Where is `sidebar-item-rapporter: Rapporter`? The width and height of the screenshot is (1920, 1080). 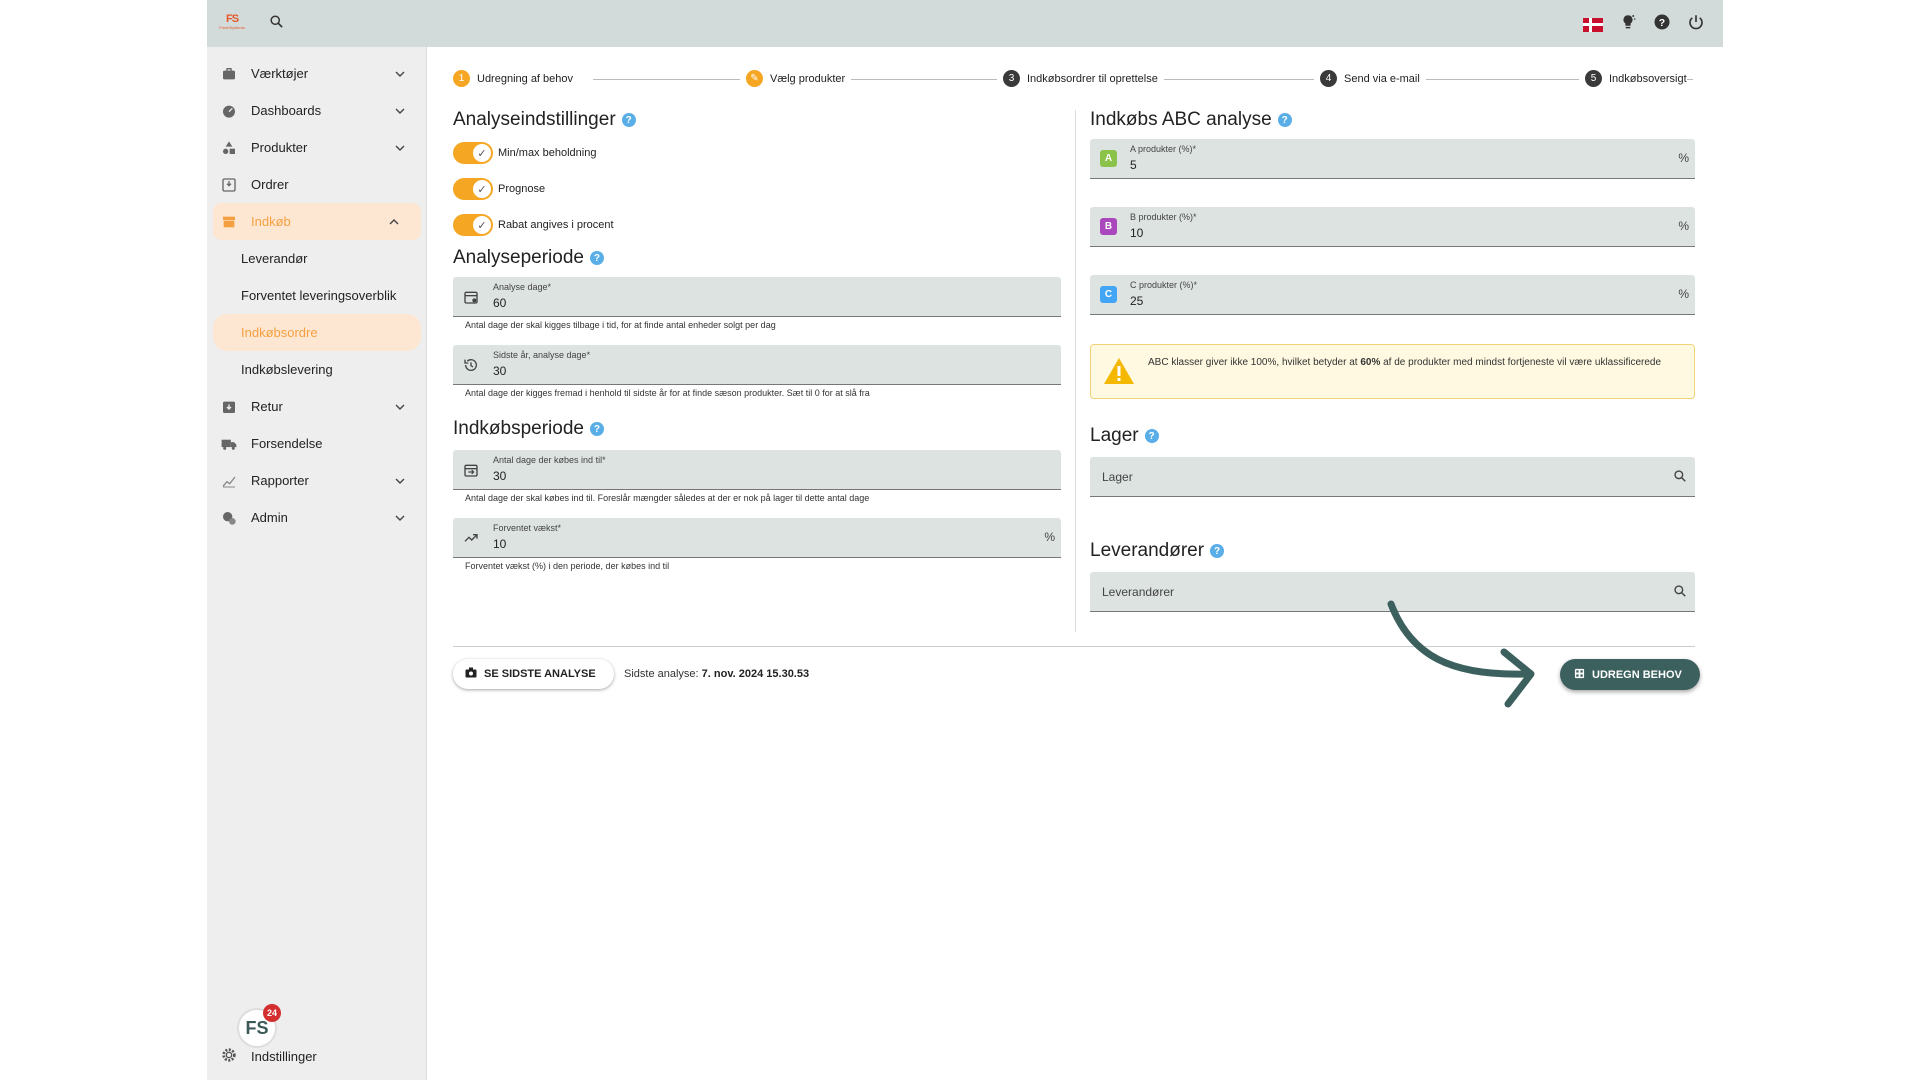
sidebar-item-rapporter: Rapporter is located at coordinates (317, 480).